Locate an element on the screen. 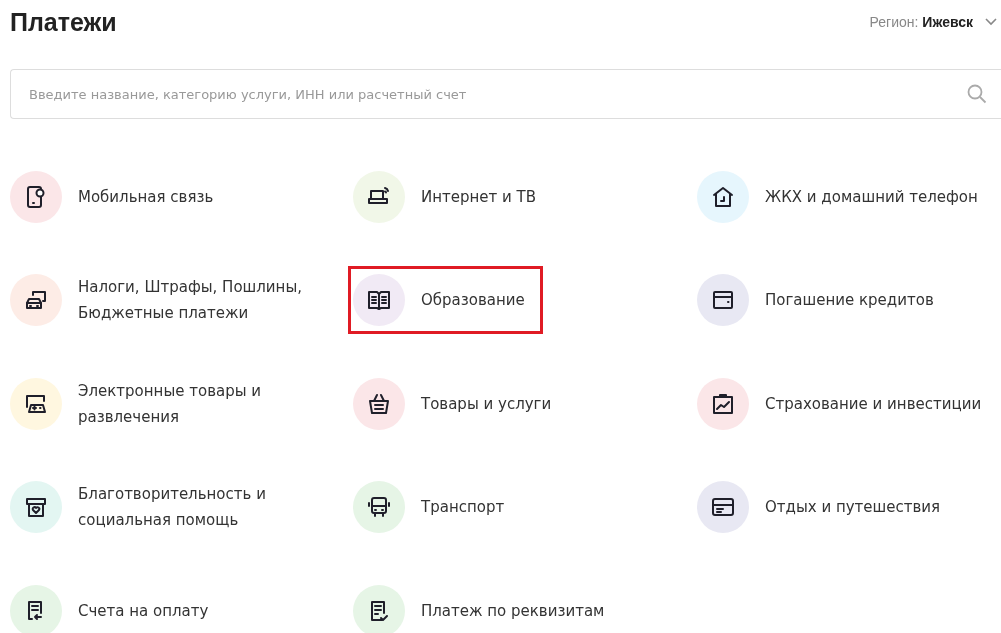 Image resolution: width=1001 pixels, height=633 pixels. category-item: Налоги, Штрафы, Пошлины, Бюджетные платежи is located at coordinates (175, 300).